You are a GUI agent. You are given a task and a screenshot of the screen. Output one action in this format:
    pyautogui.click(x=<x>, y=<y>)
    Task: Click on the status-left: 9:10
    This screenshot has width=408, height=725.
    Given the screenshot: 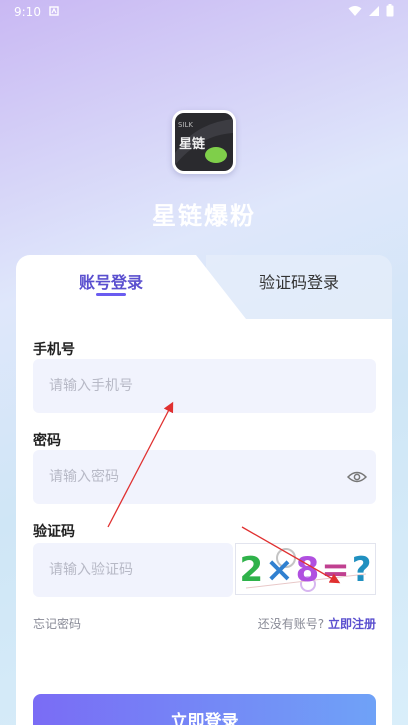 What is the action you would take?
    pyautogui.click(x=36, y=12)
    